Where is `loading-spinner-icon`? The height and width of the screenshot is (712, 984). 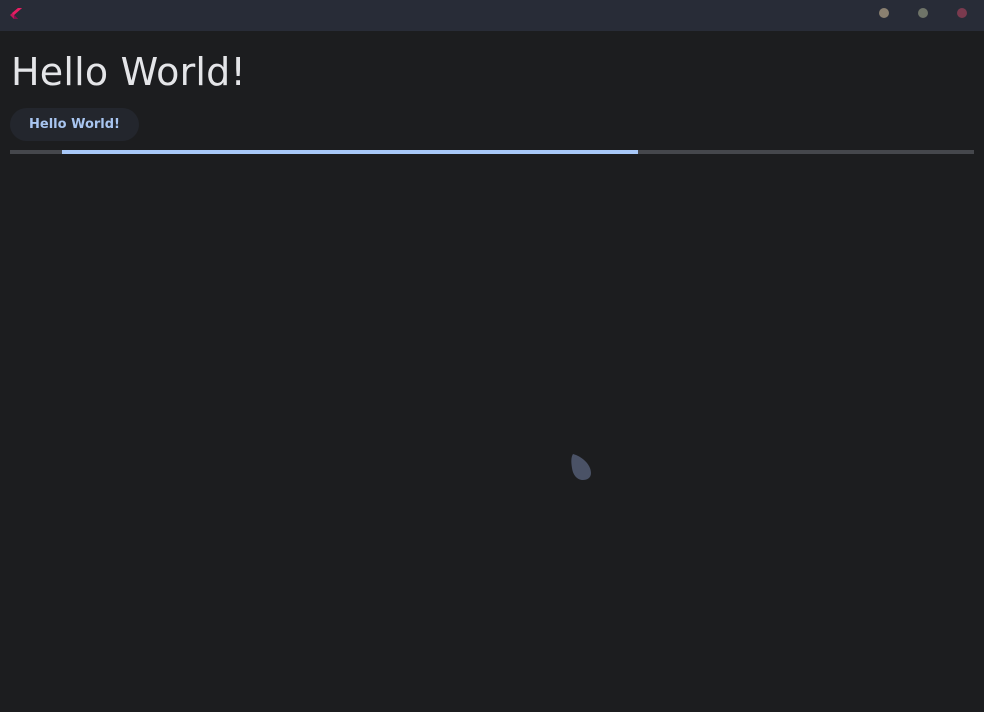 loading-spinner-icon is located at coordinates (581, 467).